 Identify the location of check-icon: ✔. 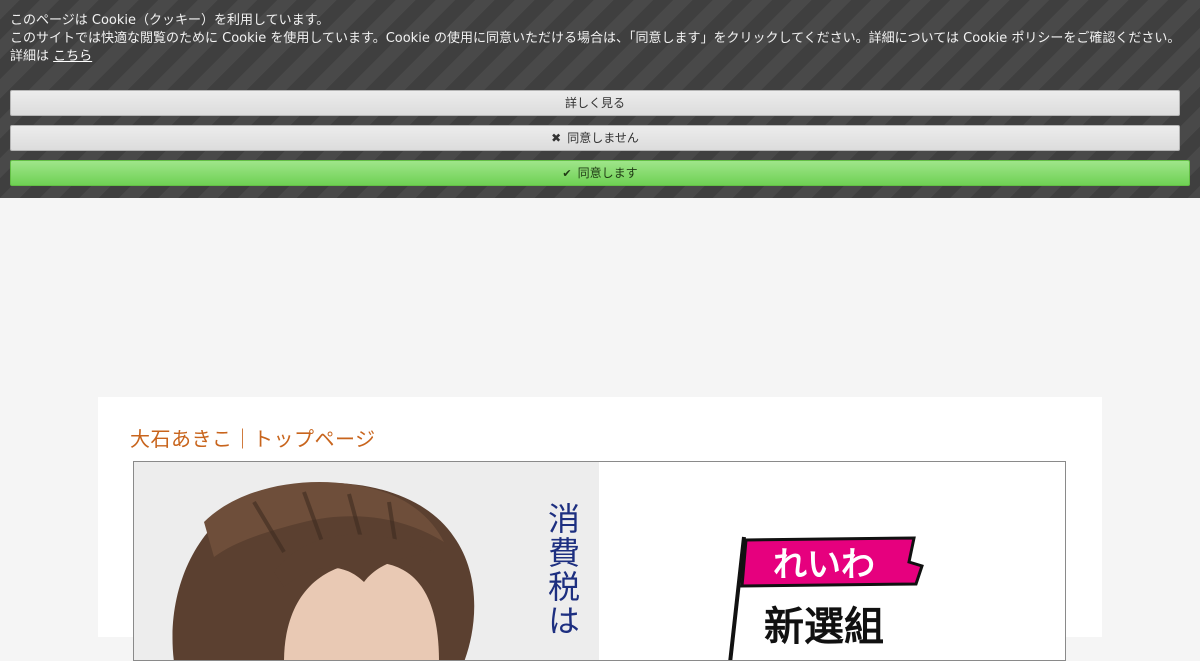
(567, 173).